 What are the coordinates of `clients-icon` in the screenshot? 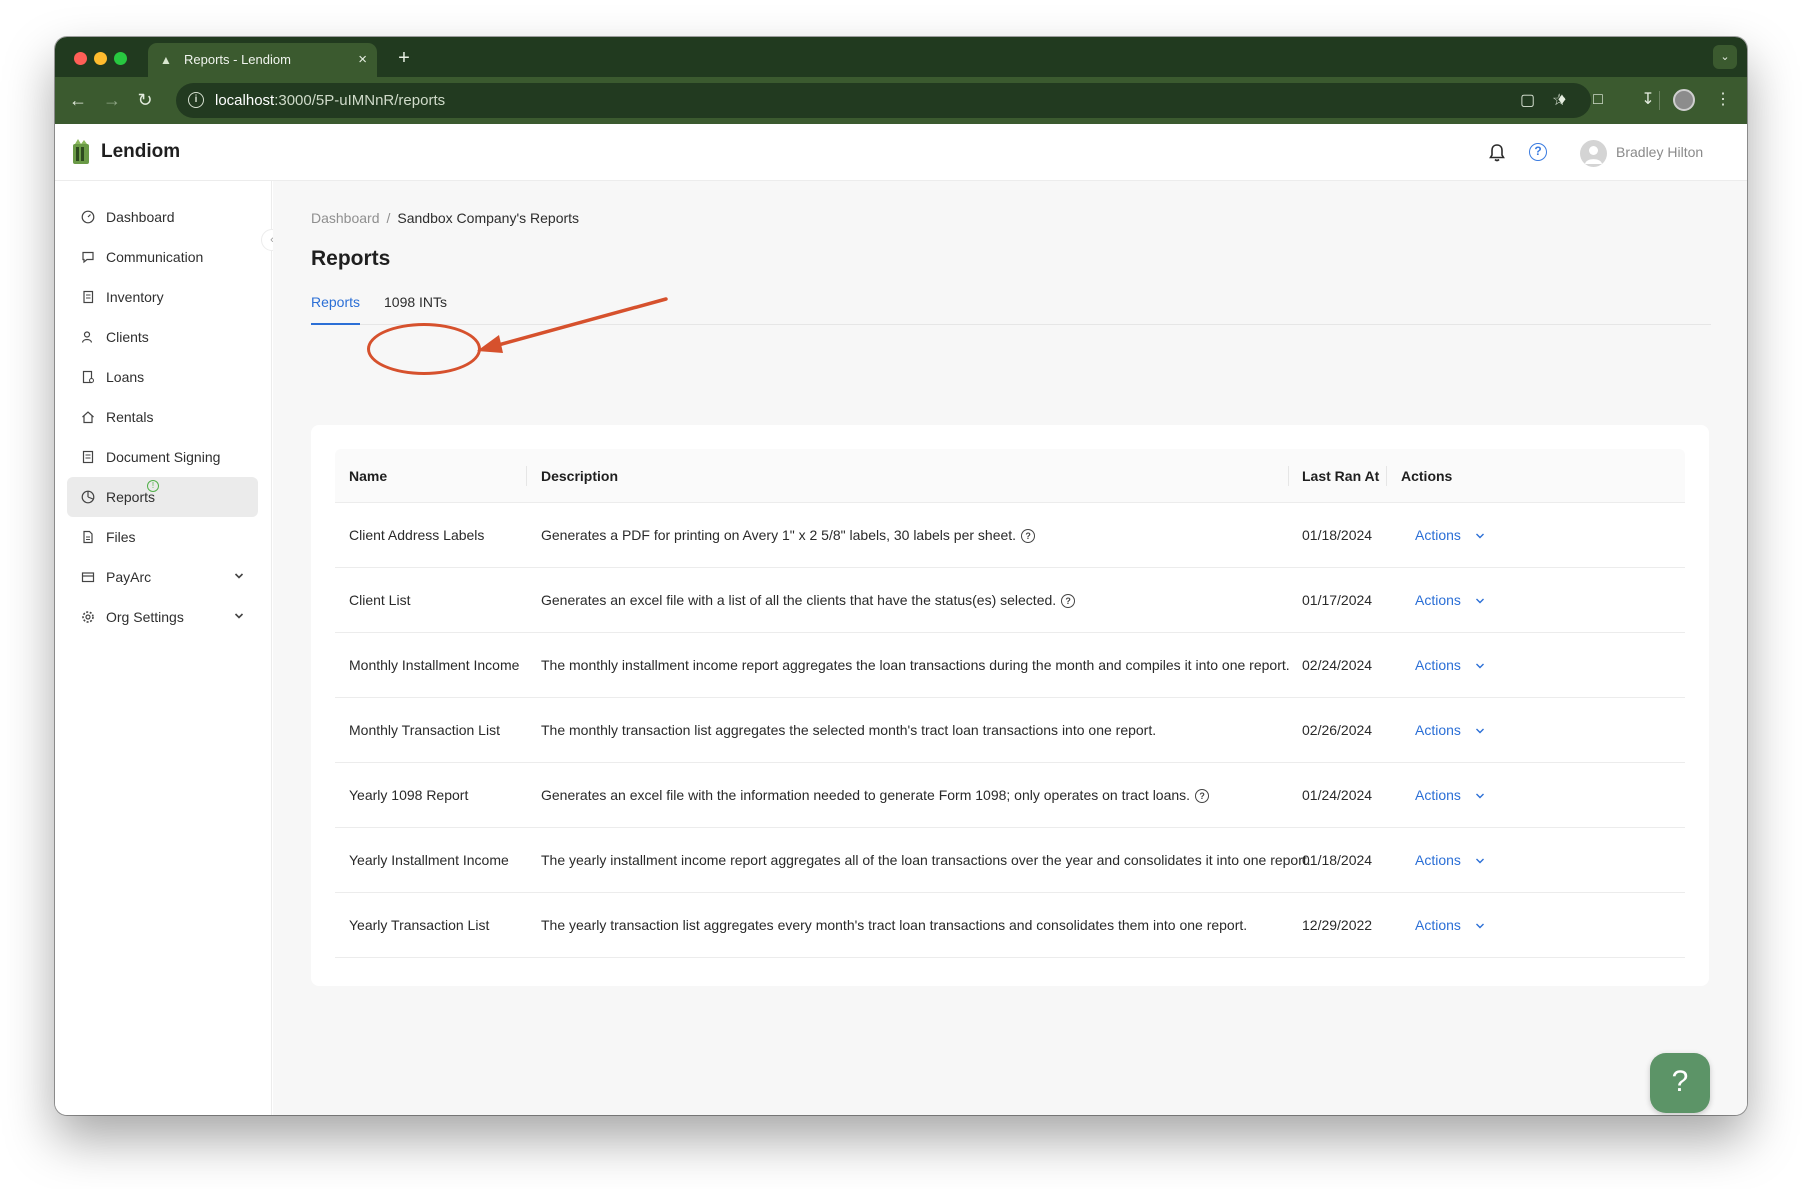 It's located at (87, 337).